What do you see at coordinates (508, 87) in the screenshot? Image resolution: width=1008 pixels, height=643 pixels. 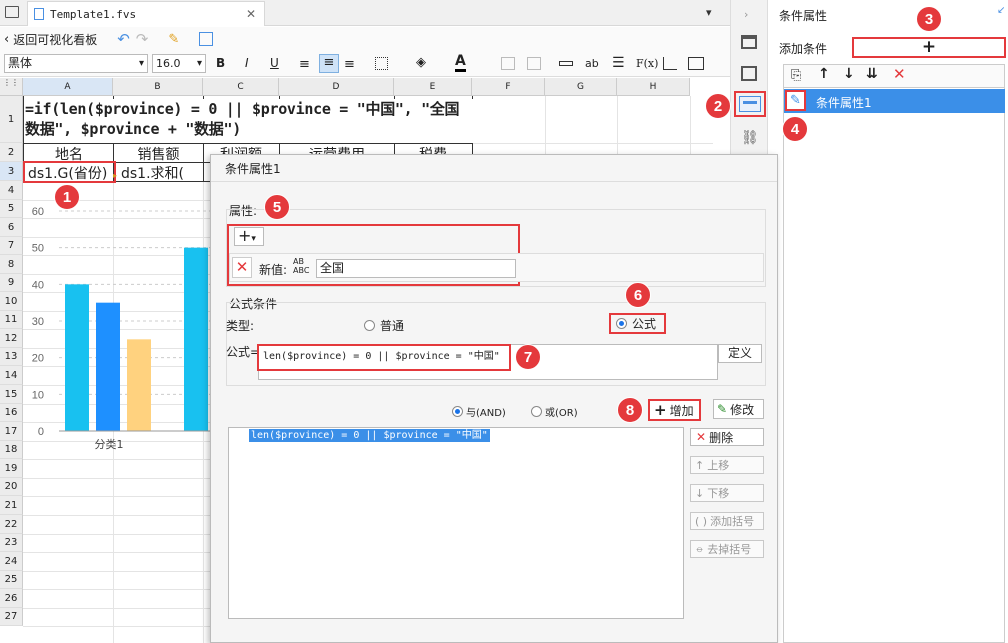 I see `column-header: F` at bounding box center [508, 87].